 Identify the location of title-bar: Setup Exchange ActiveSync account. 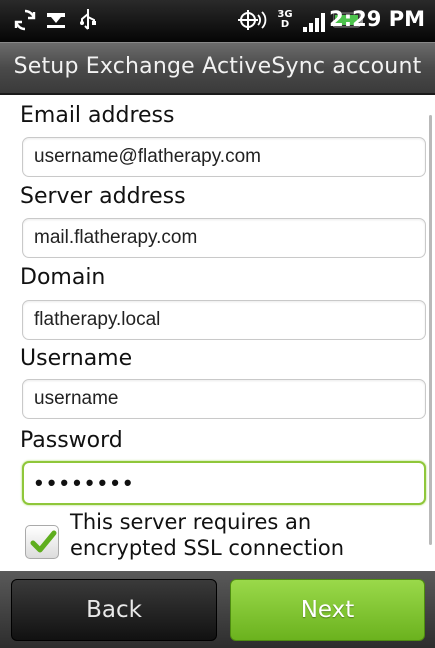
(217, 68).